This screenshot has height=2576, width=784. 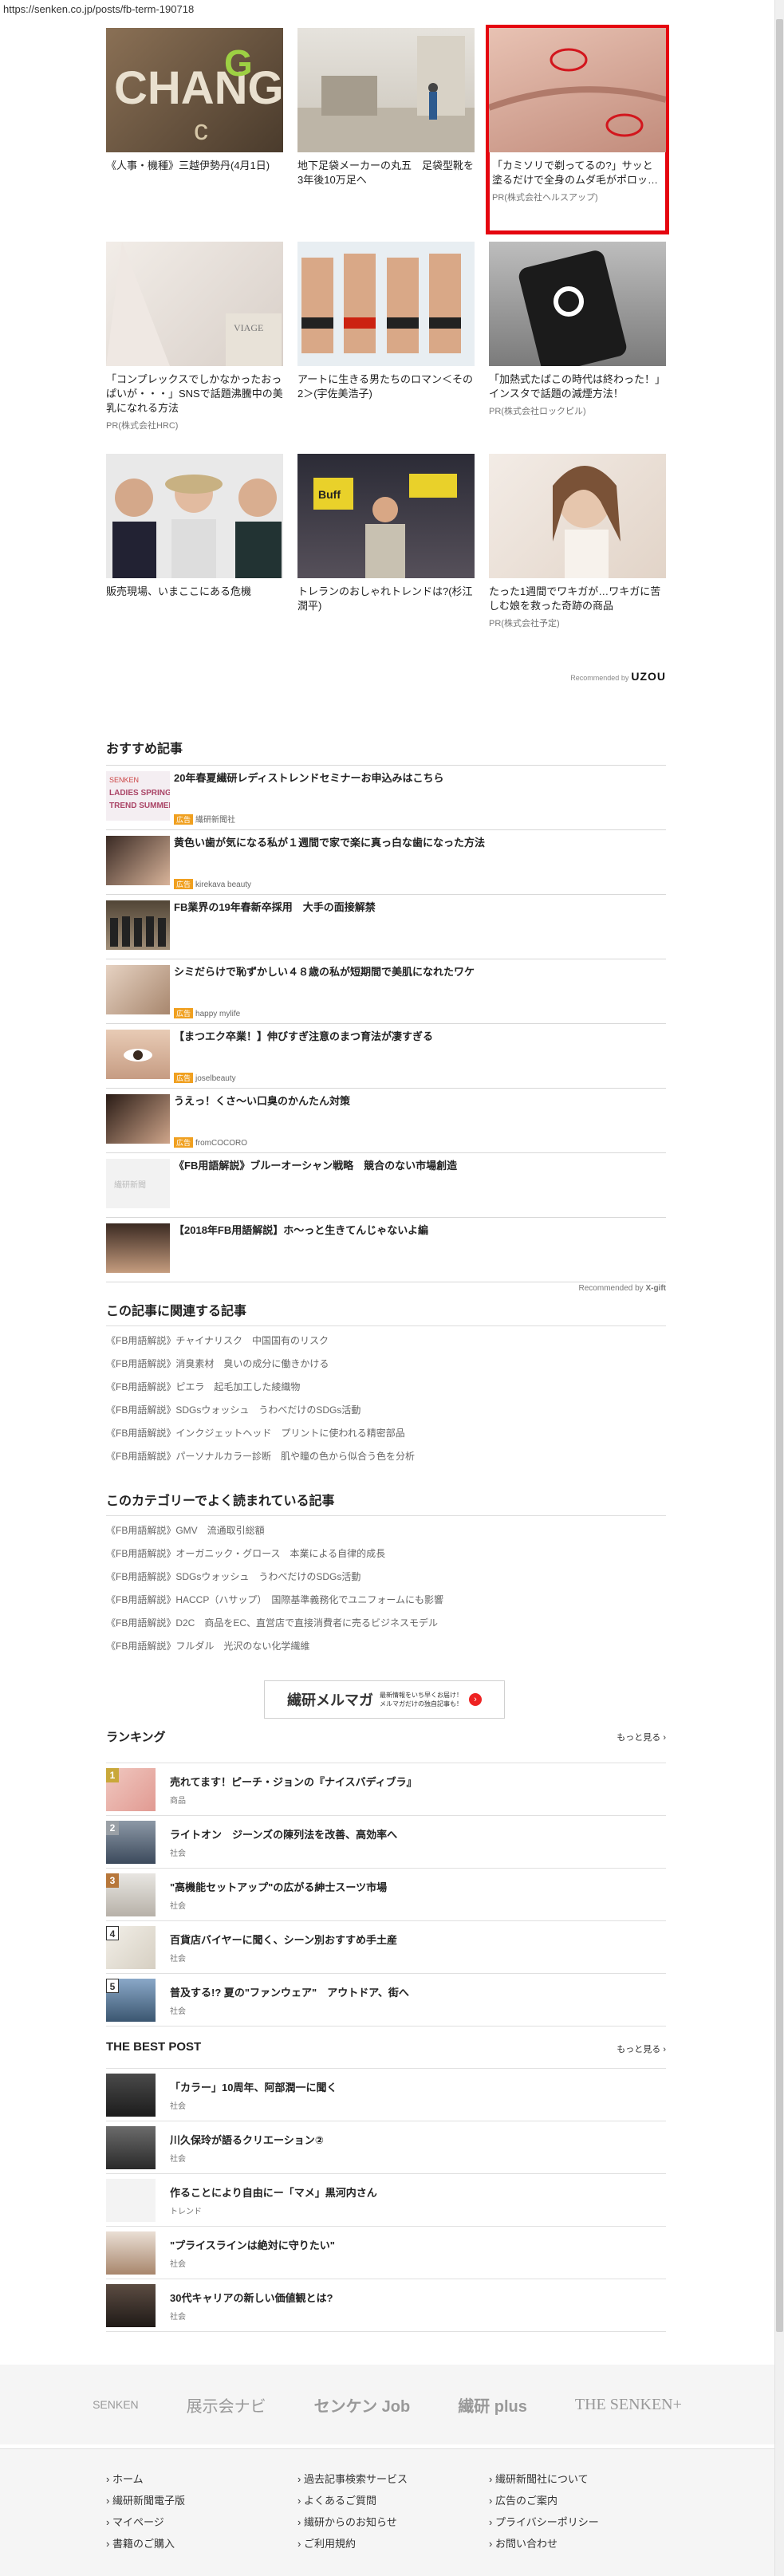 What do you see at coordinates (577, 599) in the screenshot?
I see `rec-card-title: たった1週間でワキガが…ワキガに苦しむ娘を救った奇跡の商品` at bounding box center [577, 599].